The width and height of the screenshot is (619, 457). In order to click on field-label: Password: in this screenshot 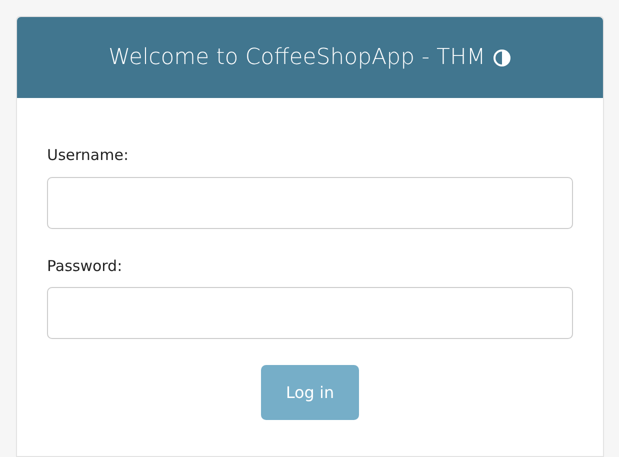, I will do `click(85, 266)`.